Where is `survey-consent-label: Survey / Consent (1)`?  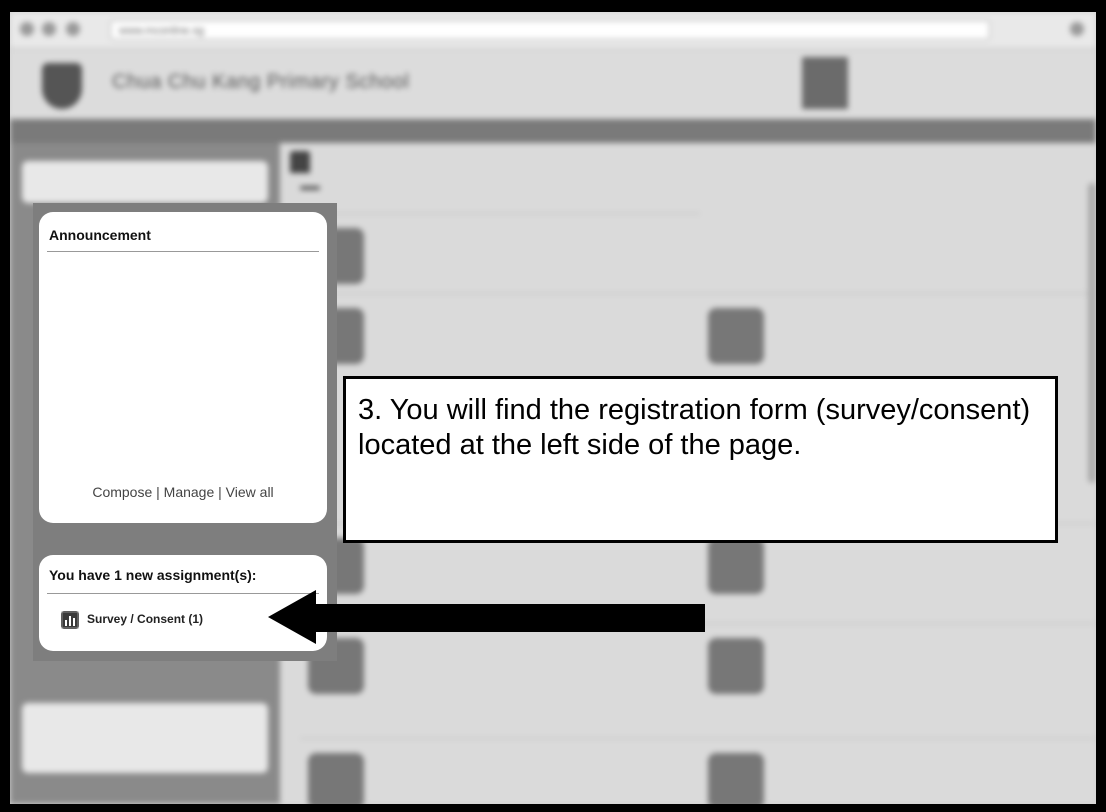
survey-consent-label: Survey / Consent (1) is located at coordinates (145, 619).